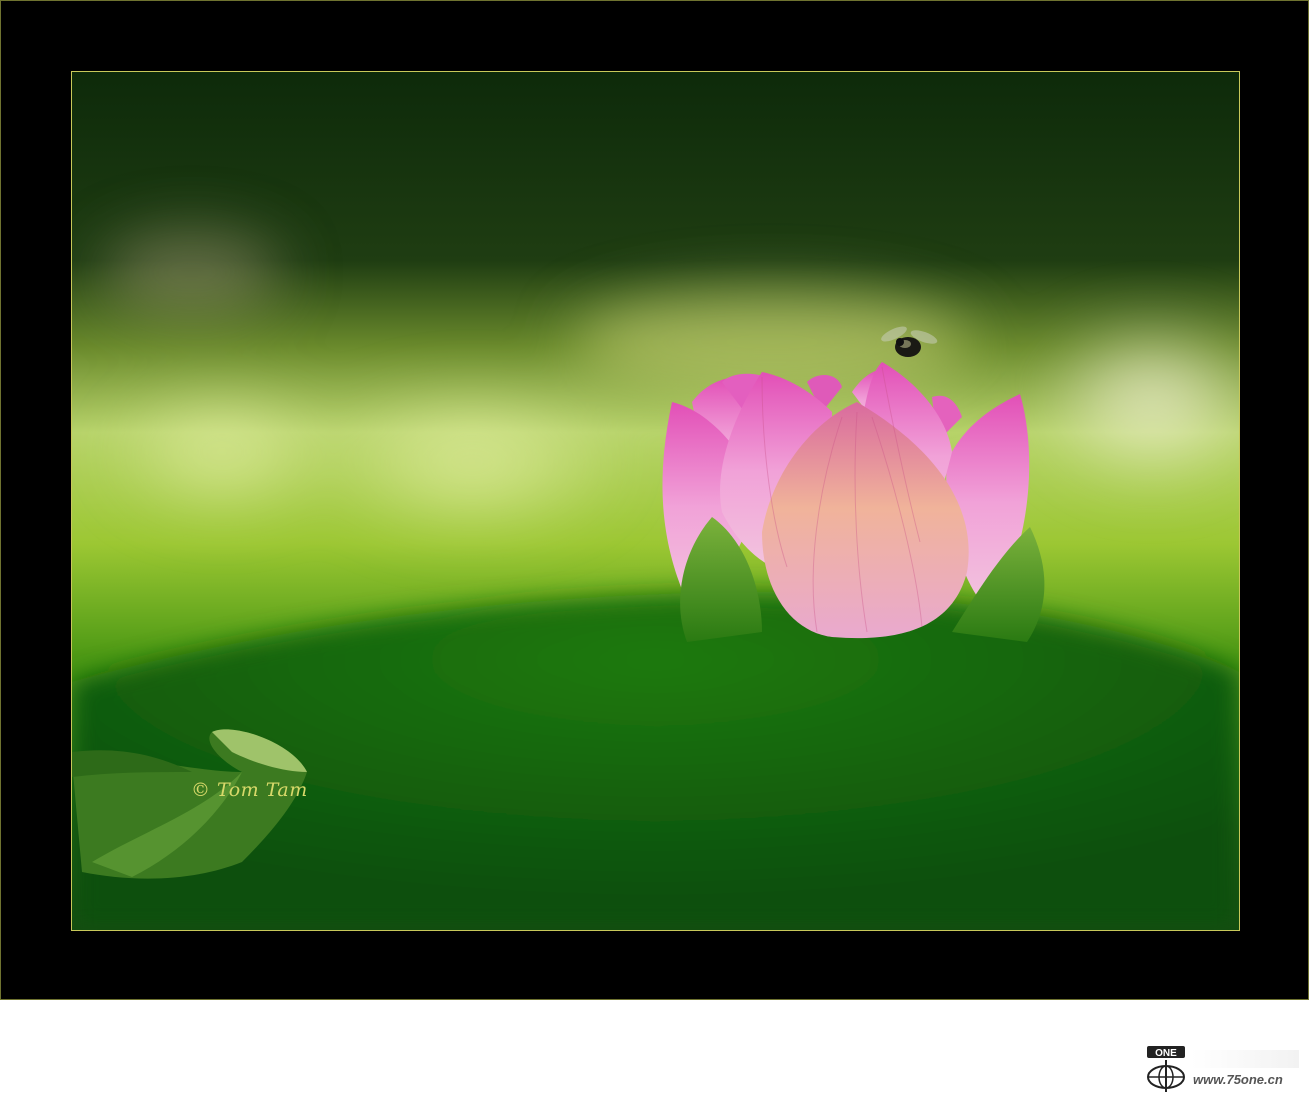  What do you see at coordinates (249, 790) in the screenshot?
I see `photographer-signature: © Tom Tam` at bounding box center [249, 790].